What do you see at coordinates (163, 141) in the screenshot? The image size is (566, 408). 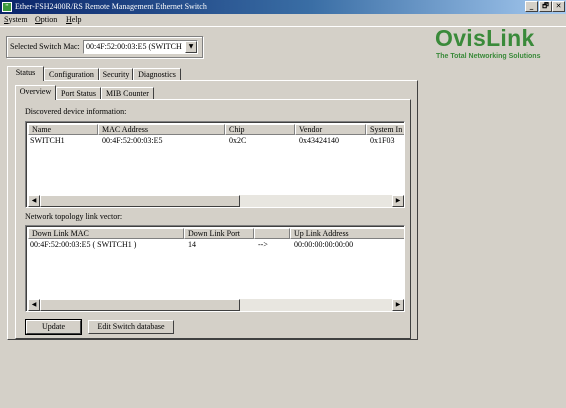 I see `table-cell: 00:4F:52:00:03:E5` at bounding box center [163, 141].